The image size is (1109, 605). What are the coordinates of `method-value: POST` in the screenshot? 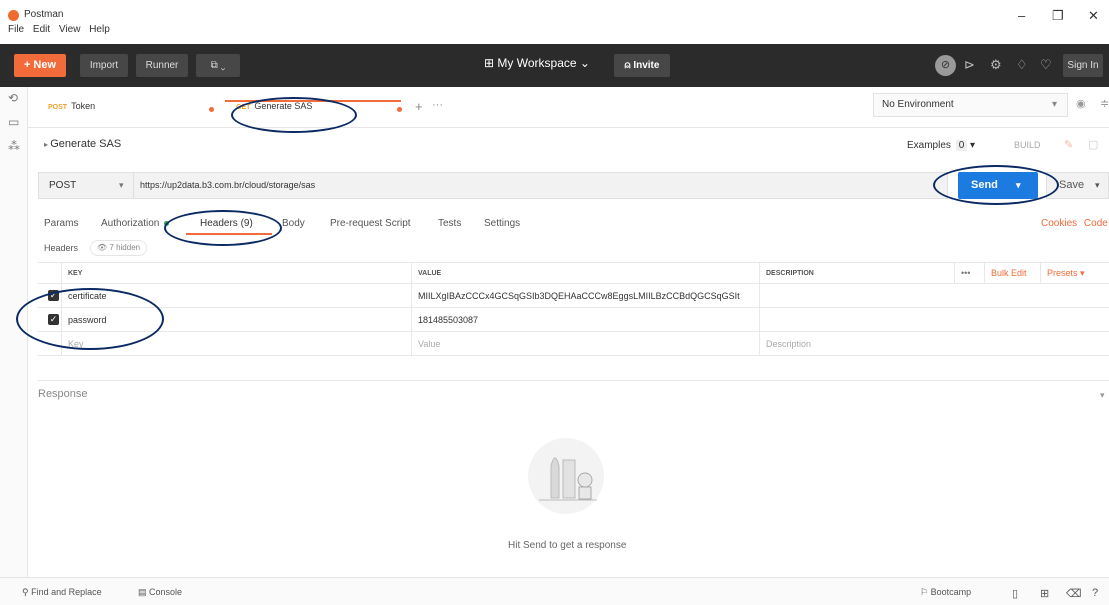 It's located at (63, 185).